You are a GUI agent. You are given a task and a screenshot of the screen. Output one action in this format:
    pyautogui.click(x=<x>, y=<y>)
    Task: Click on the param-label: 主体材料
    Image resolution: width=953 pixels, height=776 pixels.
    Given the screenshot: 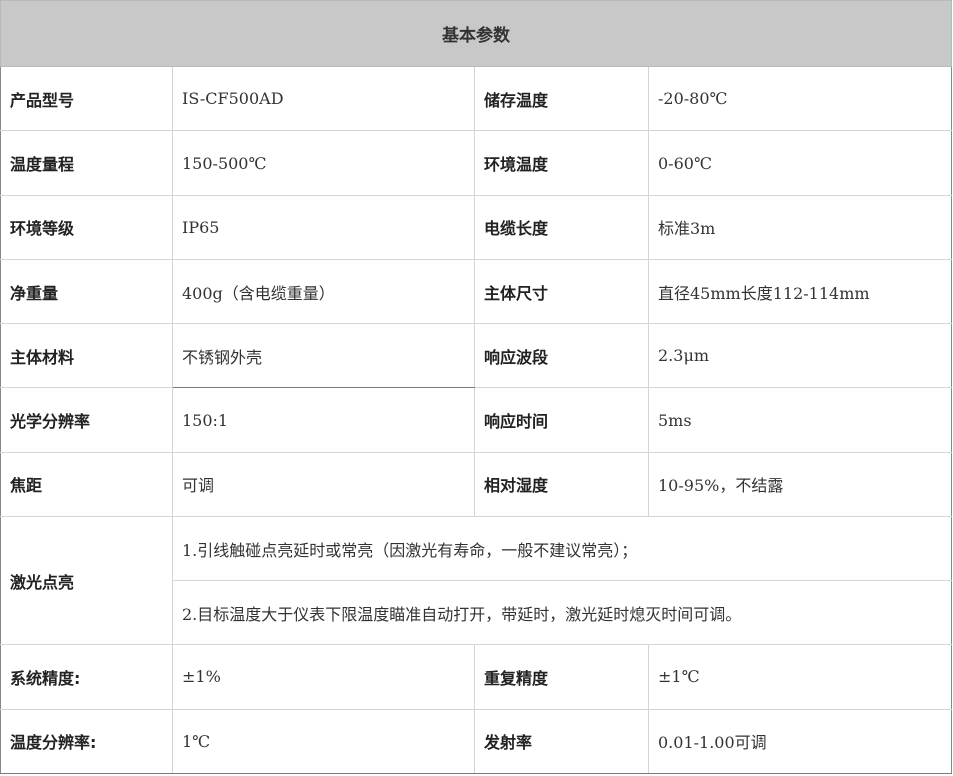 What is the action you would take?
    pyautogui.click(x=86, y=356)
    